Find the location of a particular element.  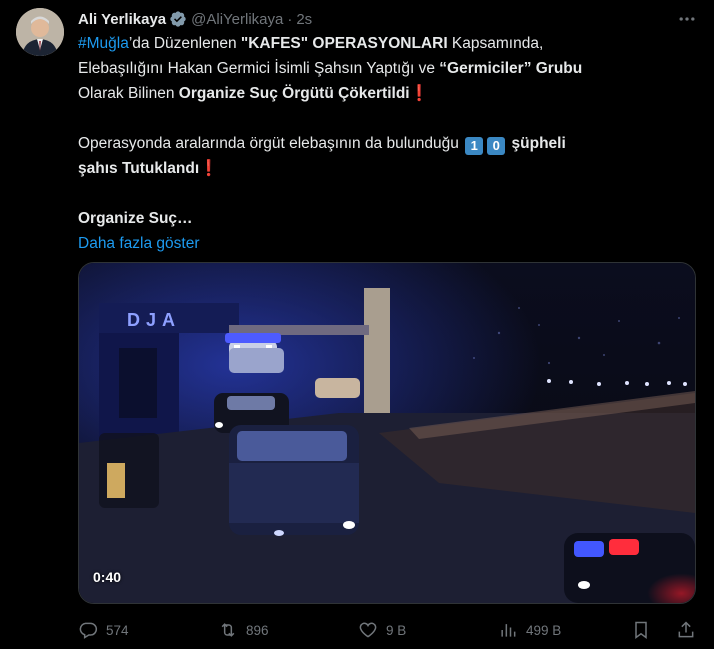

reply-icon is located at coordinates (88, 630).